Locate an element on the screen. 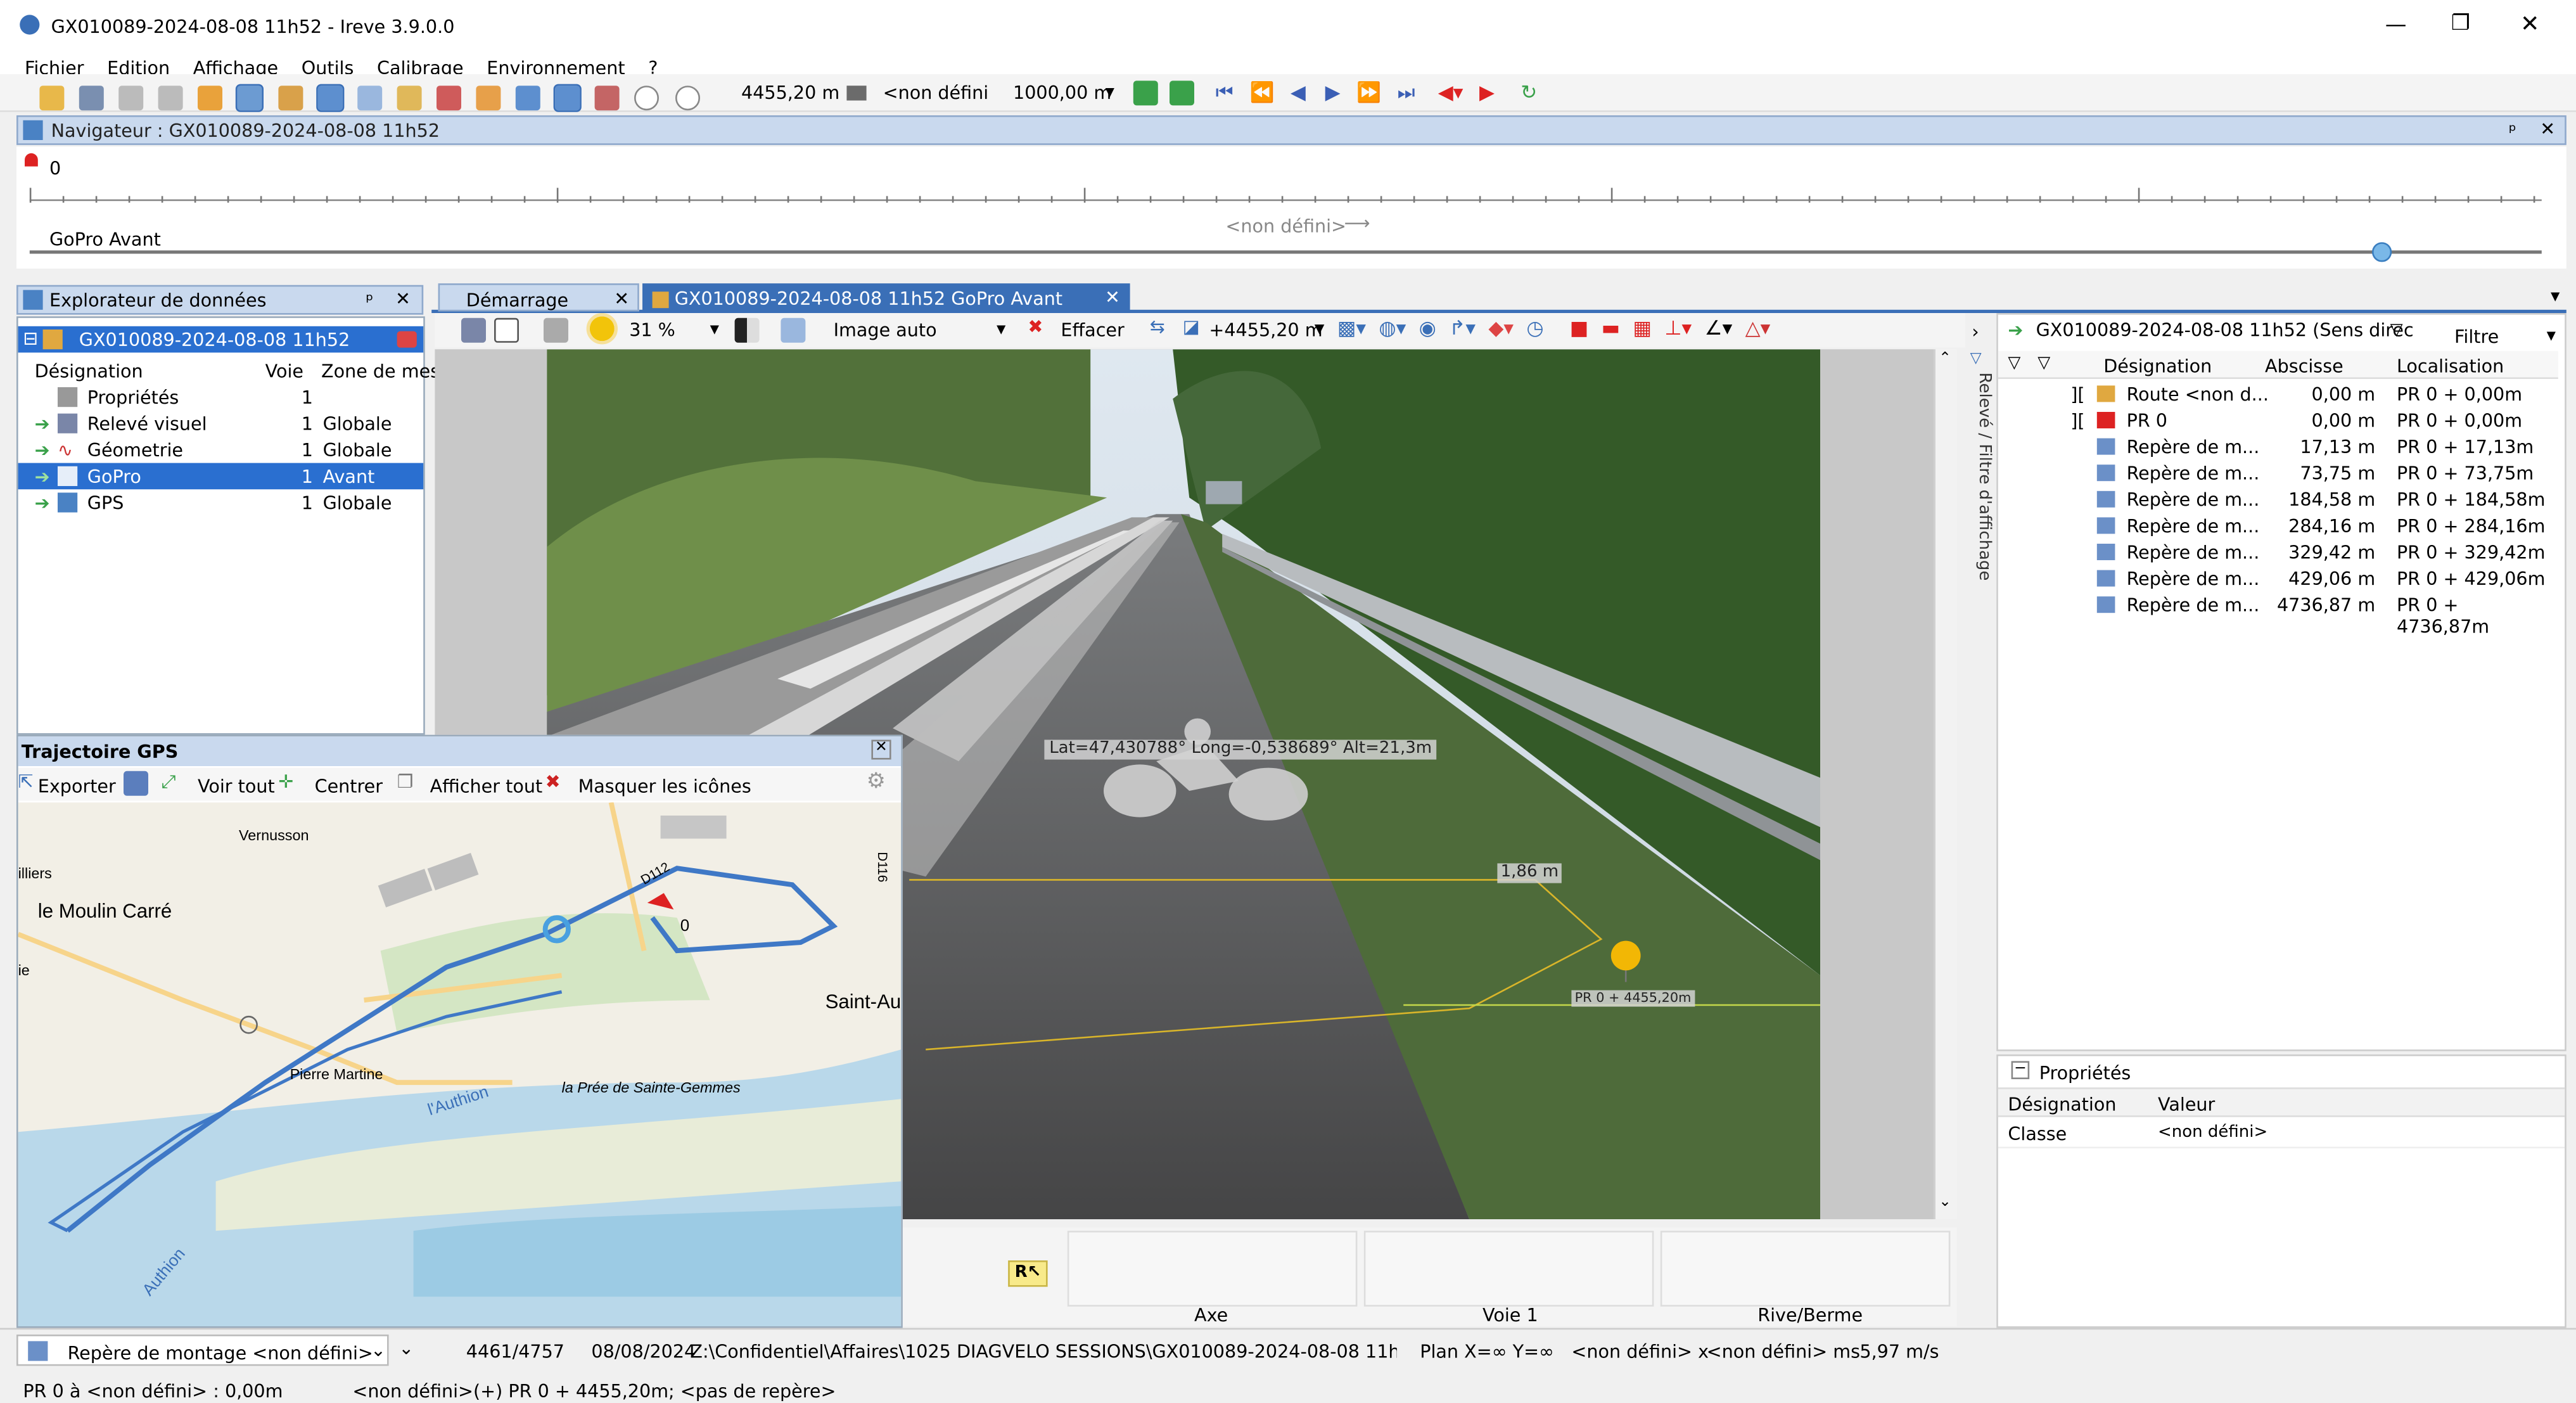 This screenshot has height=1403, width=2576. gps-hide-icons-button: Masquer les icônes is located at coordinates (664, 787).